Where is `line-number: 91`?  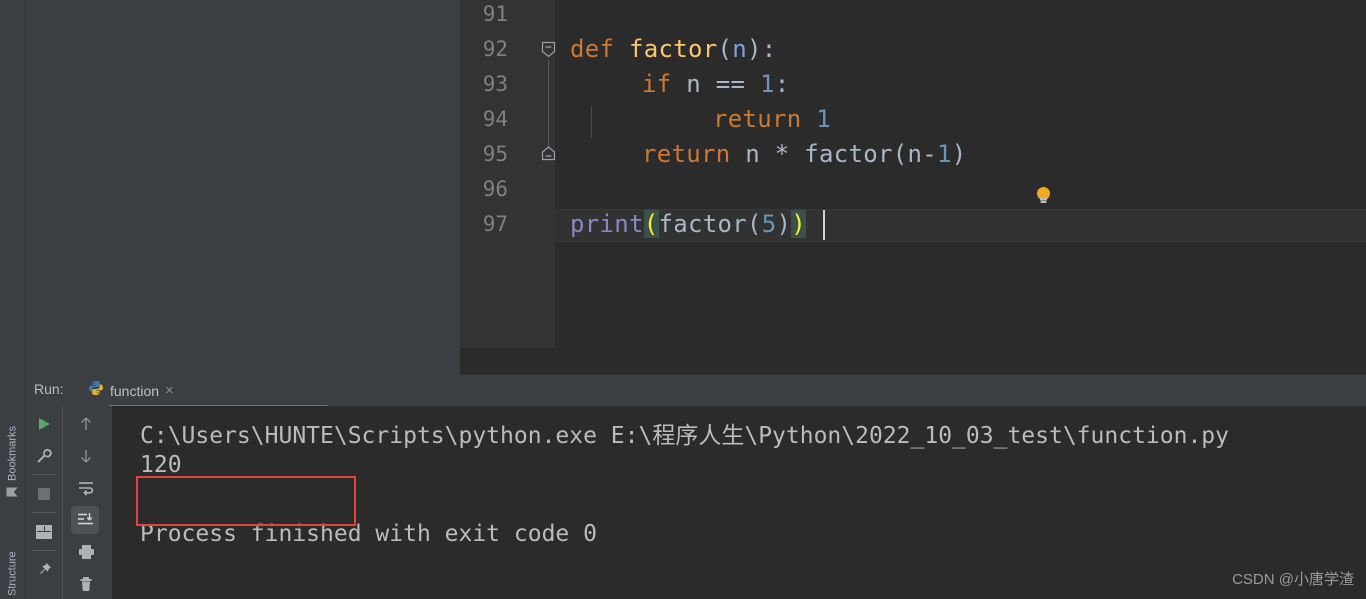
line-number: 91 is located at coordinates (495, 14).